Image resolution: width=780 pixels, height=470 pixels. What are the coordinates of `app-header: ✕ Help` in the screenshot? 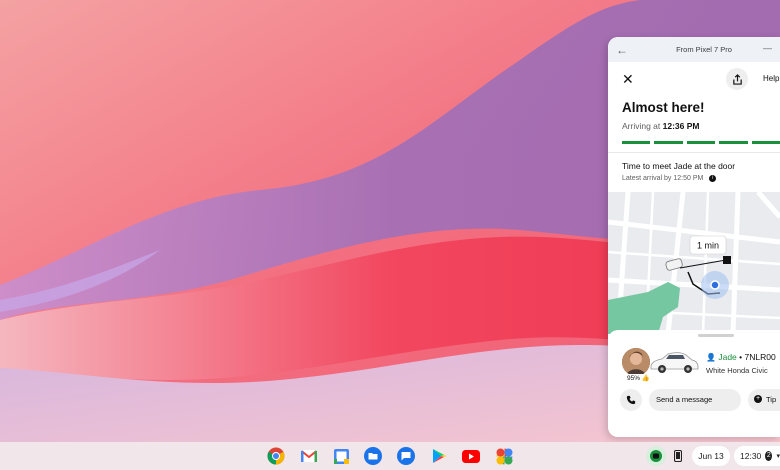 It's located at (694, 79).